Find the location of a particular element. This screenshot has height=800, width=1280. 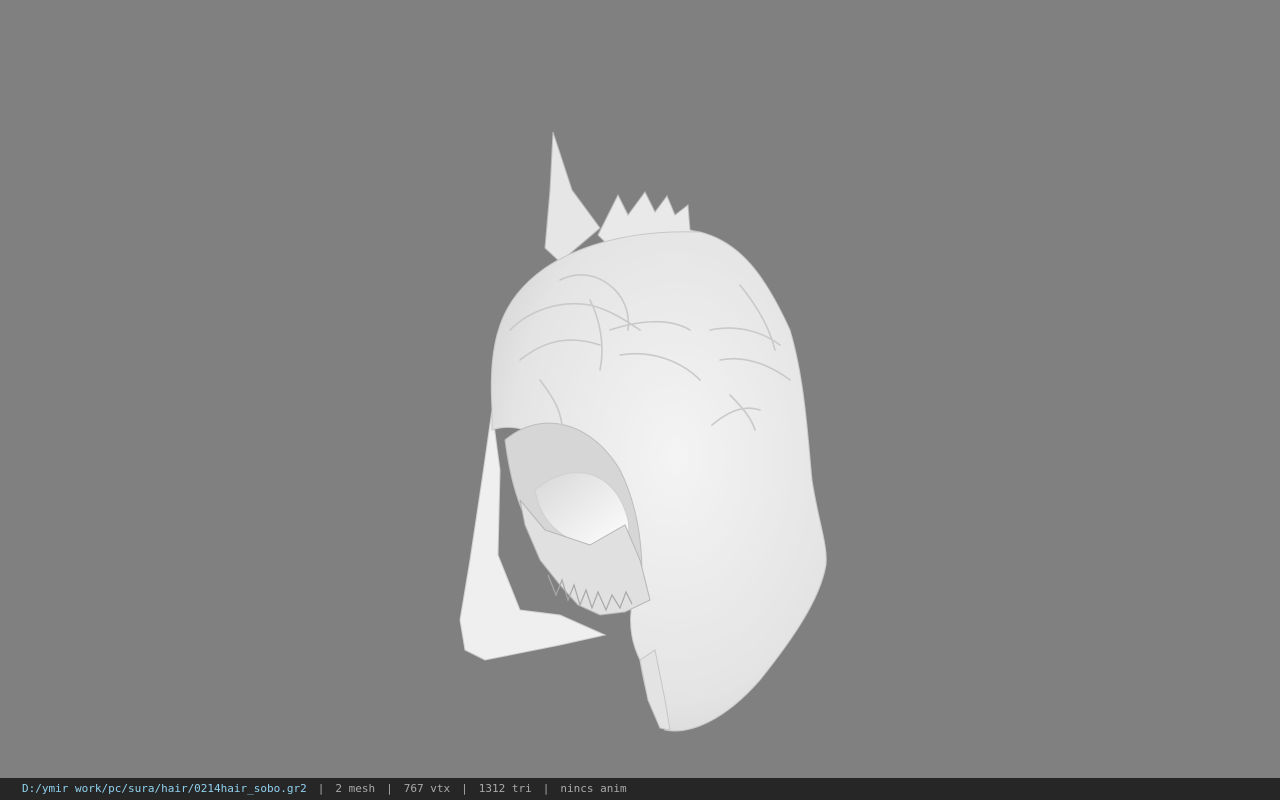

mesh-count-text: 2 mesh is located at coordinates (355, 788).